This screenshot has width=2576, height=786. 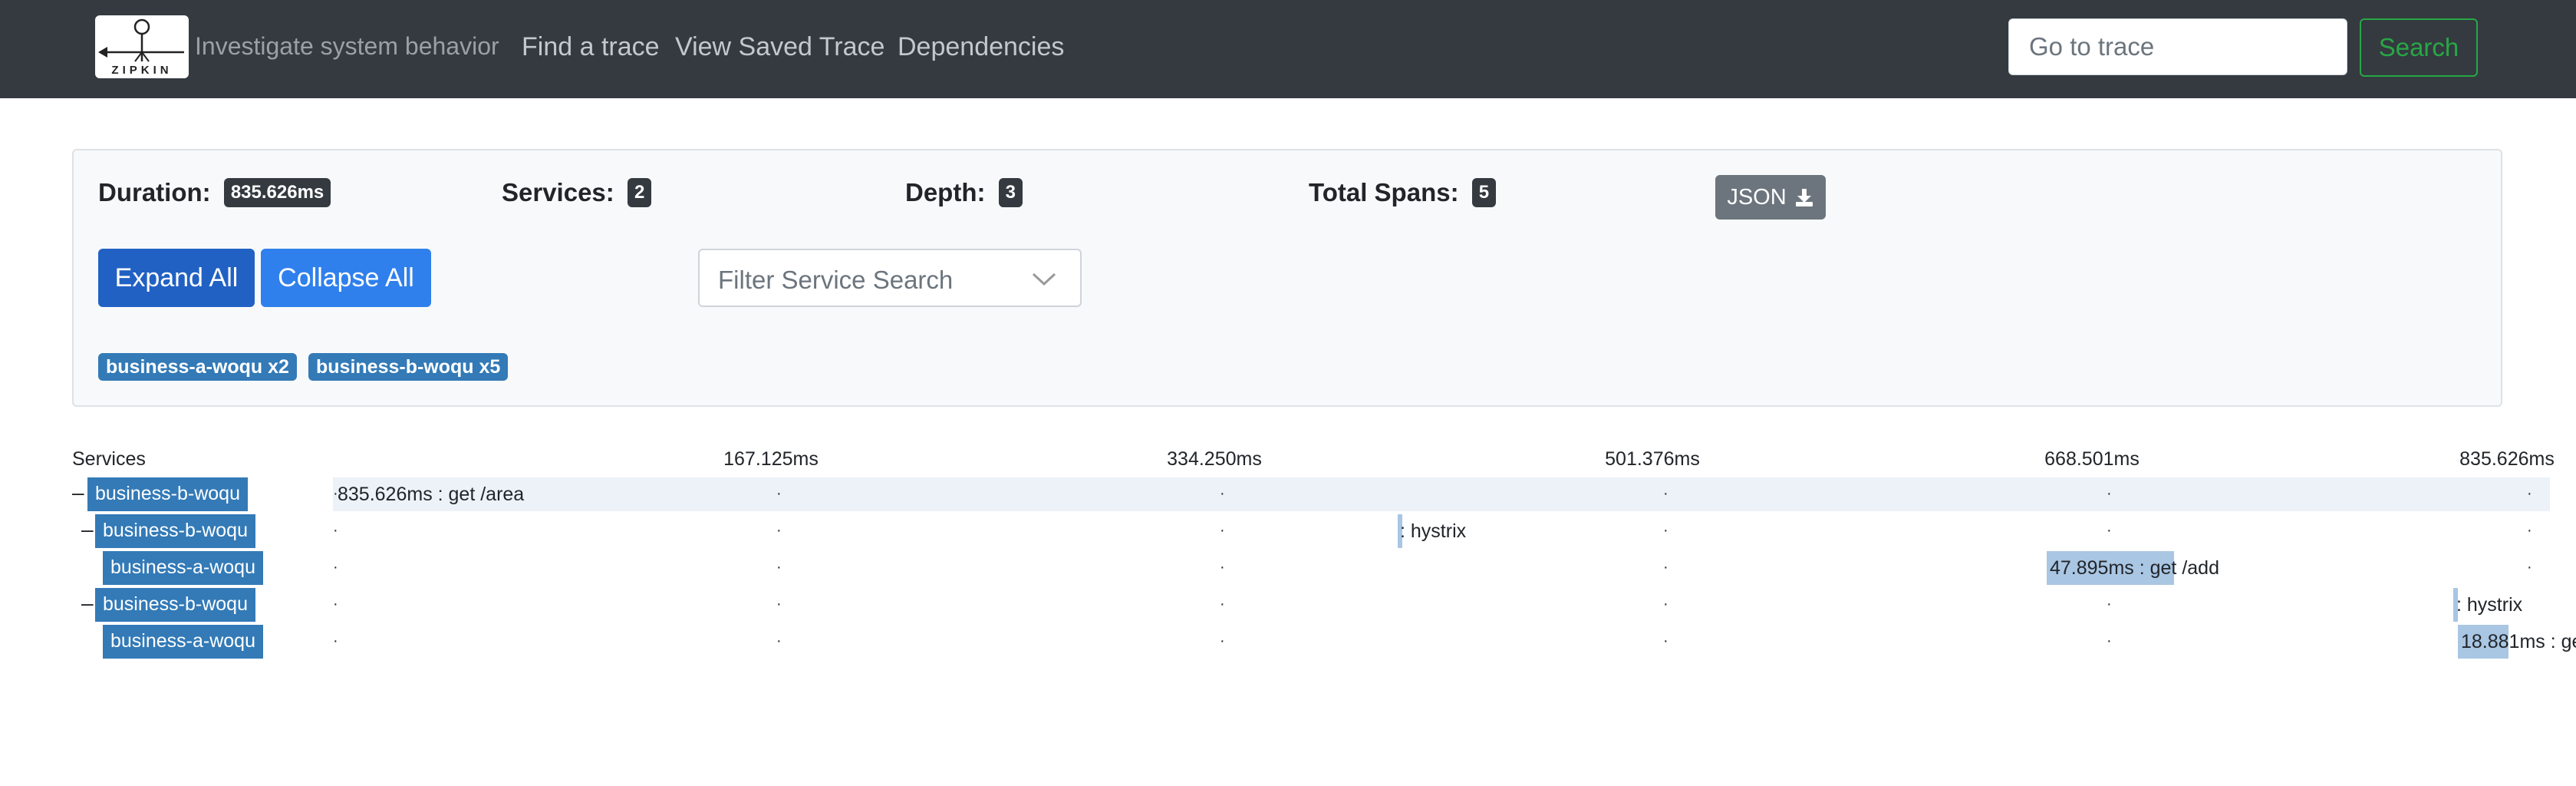 I want to click on span-row: – business-b-woqu · · · · · · : hystrix, so click(x=1311, y=531).